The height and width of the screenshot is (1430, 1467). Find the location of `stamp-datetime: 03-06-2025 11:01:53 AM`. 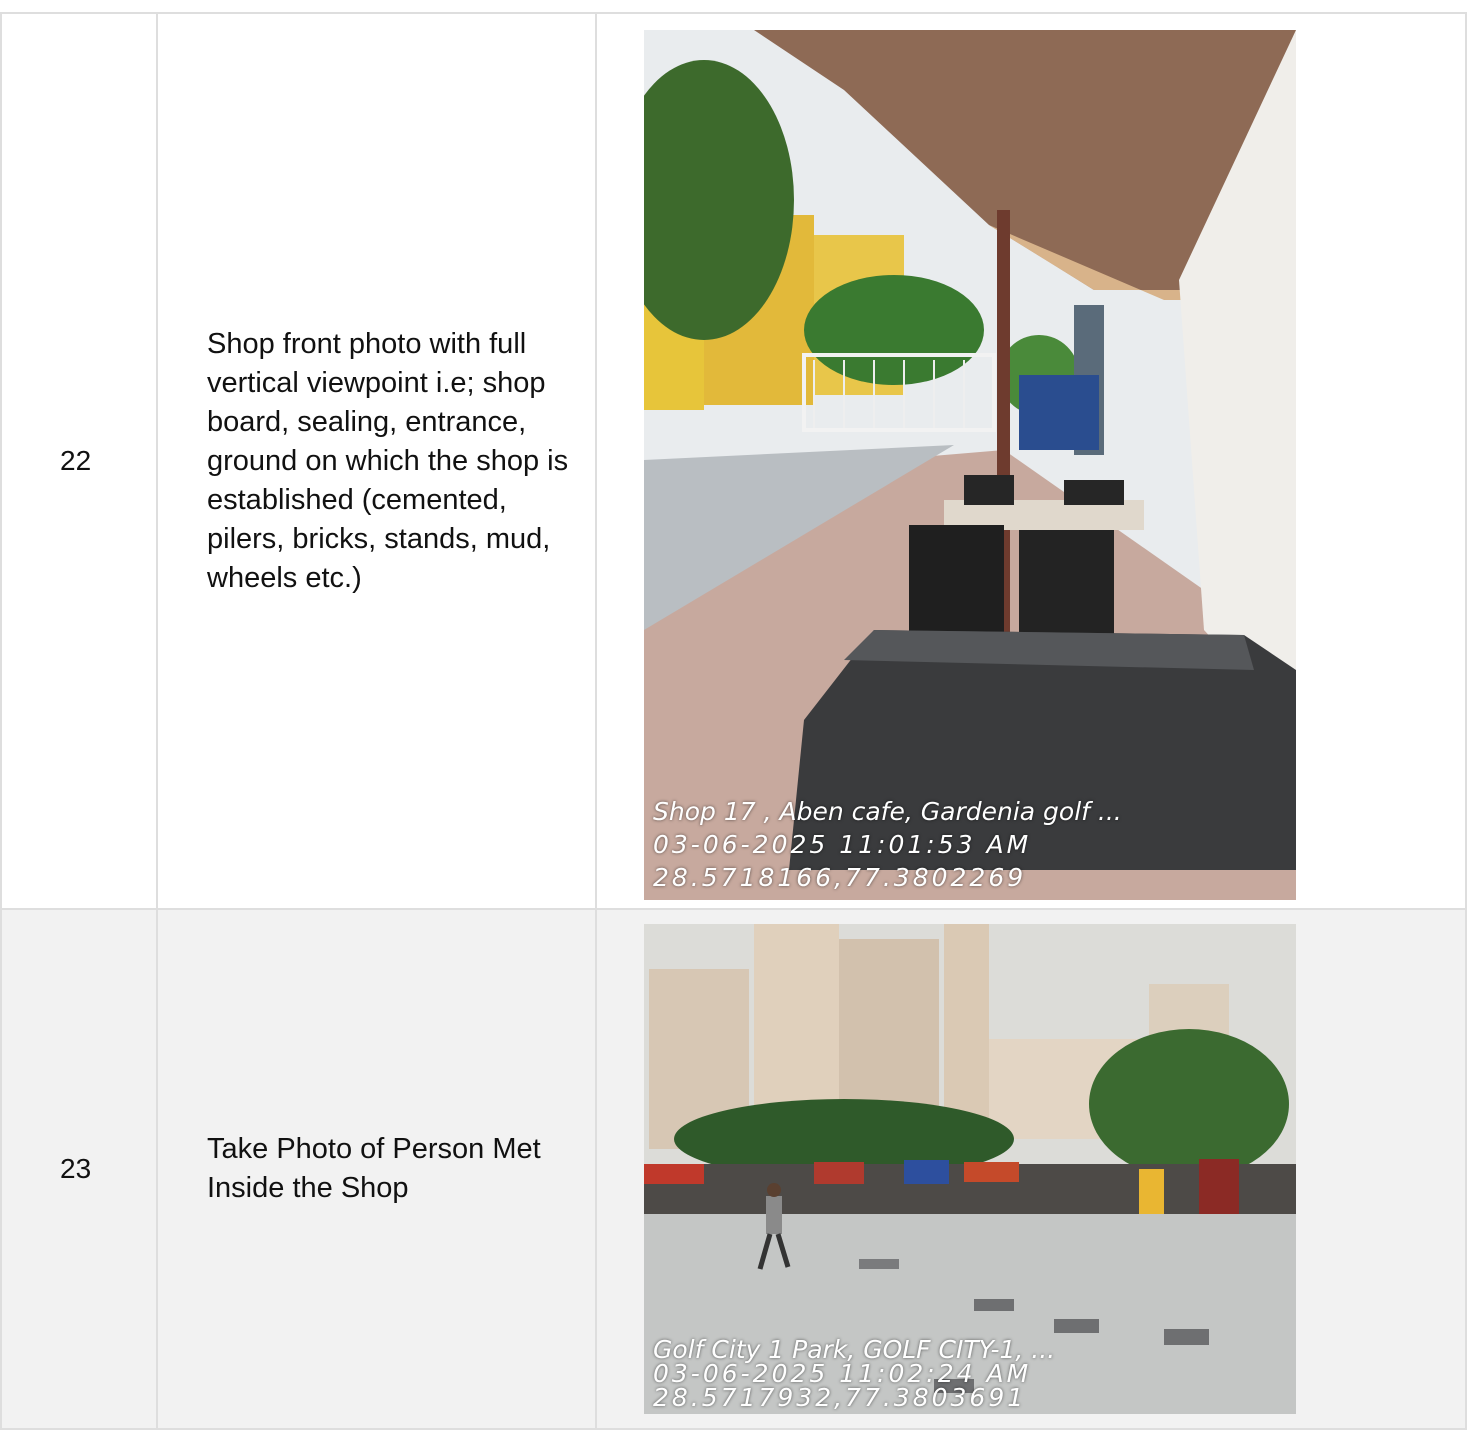

stamp-datetime: 03-06-2025 11:01:53 AM is located at coordinates (842, 844).